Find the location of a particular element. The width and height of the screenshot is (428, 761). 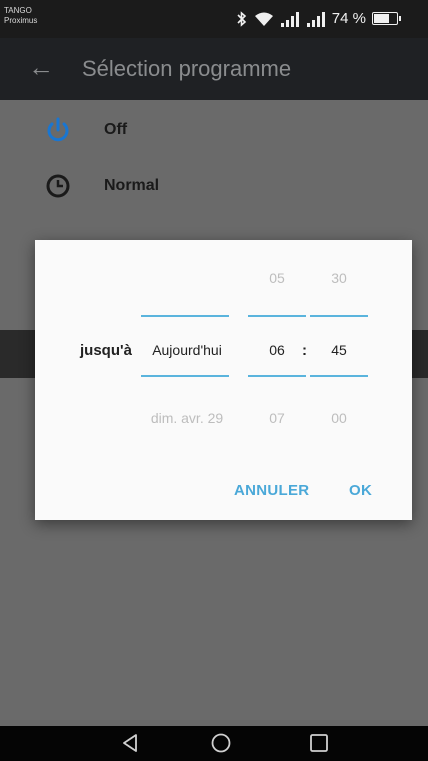

minute-next: 00 is located at coordinates (339, 418).